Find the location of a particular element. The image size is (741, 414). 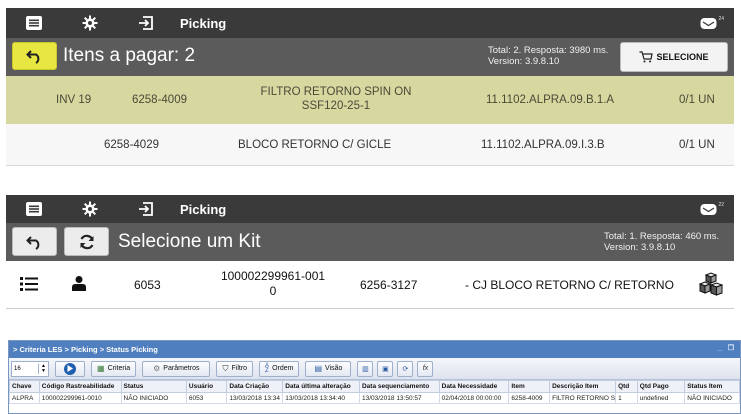

item-description: FILTRO RETORNO SPIN ON SSF120-25-1 is located at coordinates (336, 99).